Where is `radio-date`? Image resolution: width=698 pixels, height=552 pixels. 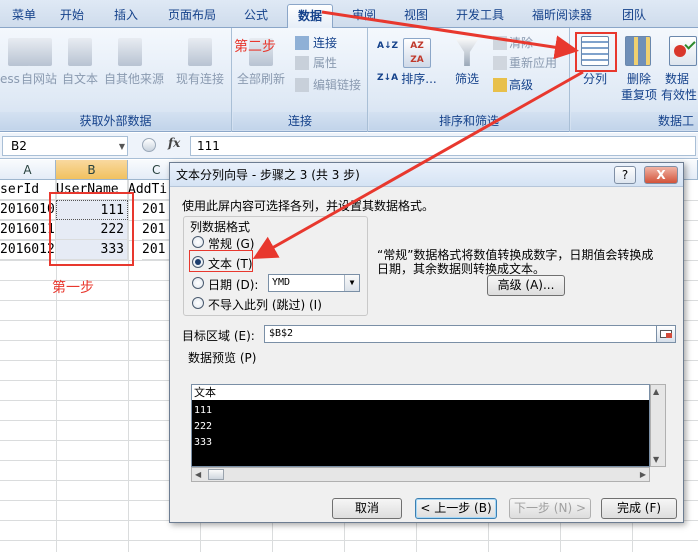
radio-date is located at coordinates (198, 283).